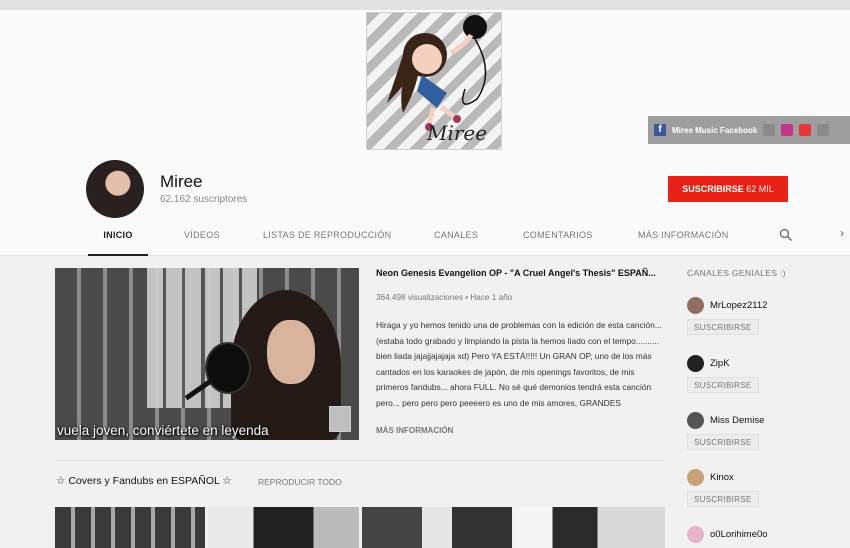 The width and height of the screenshot is (850, 548). I want to click on browser-top-strip, so click(425, 5).